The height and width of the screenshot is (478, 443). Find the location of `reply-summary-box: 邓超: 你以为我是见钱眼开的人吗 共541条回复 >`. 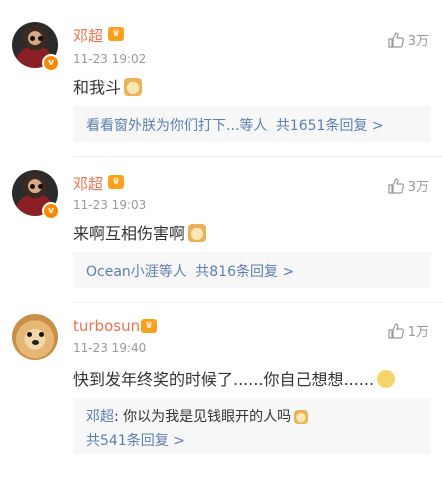

reply-summary-box: 邓超: 你以为我是见钱眼开的人吗 共541条回复 > is located at coordinates (252, 426).